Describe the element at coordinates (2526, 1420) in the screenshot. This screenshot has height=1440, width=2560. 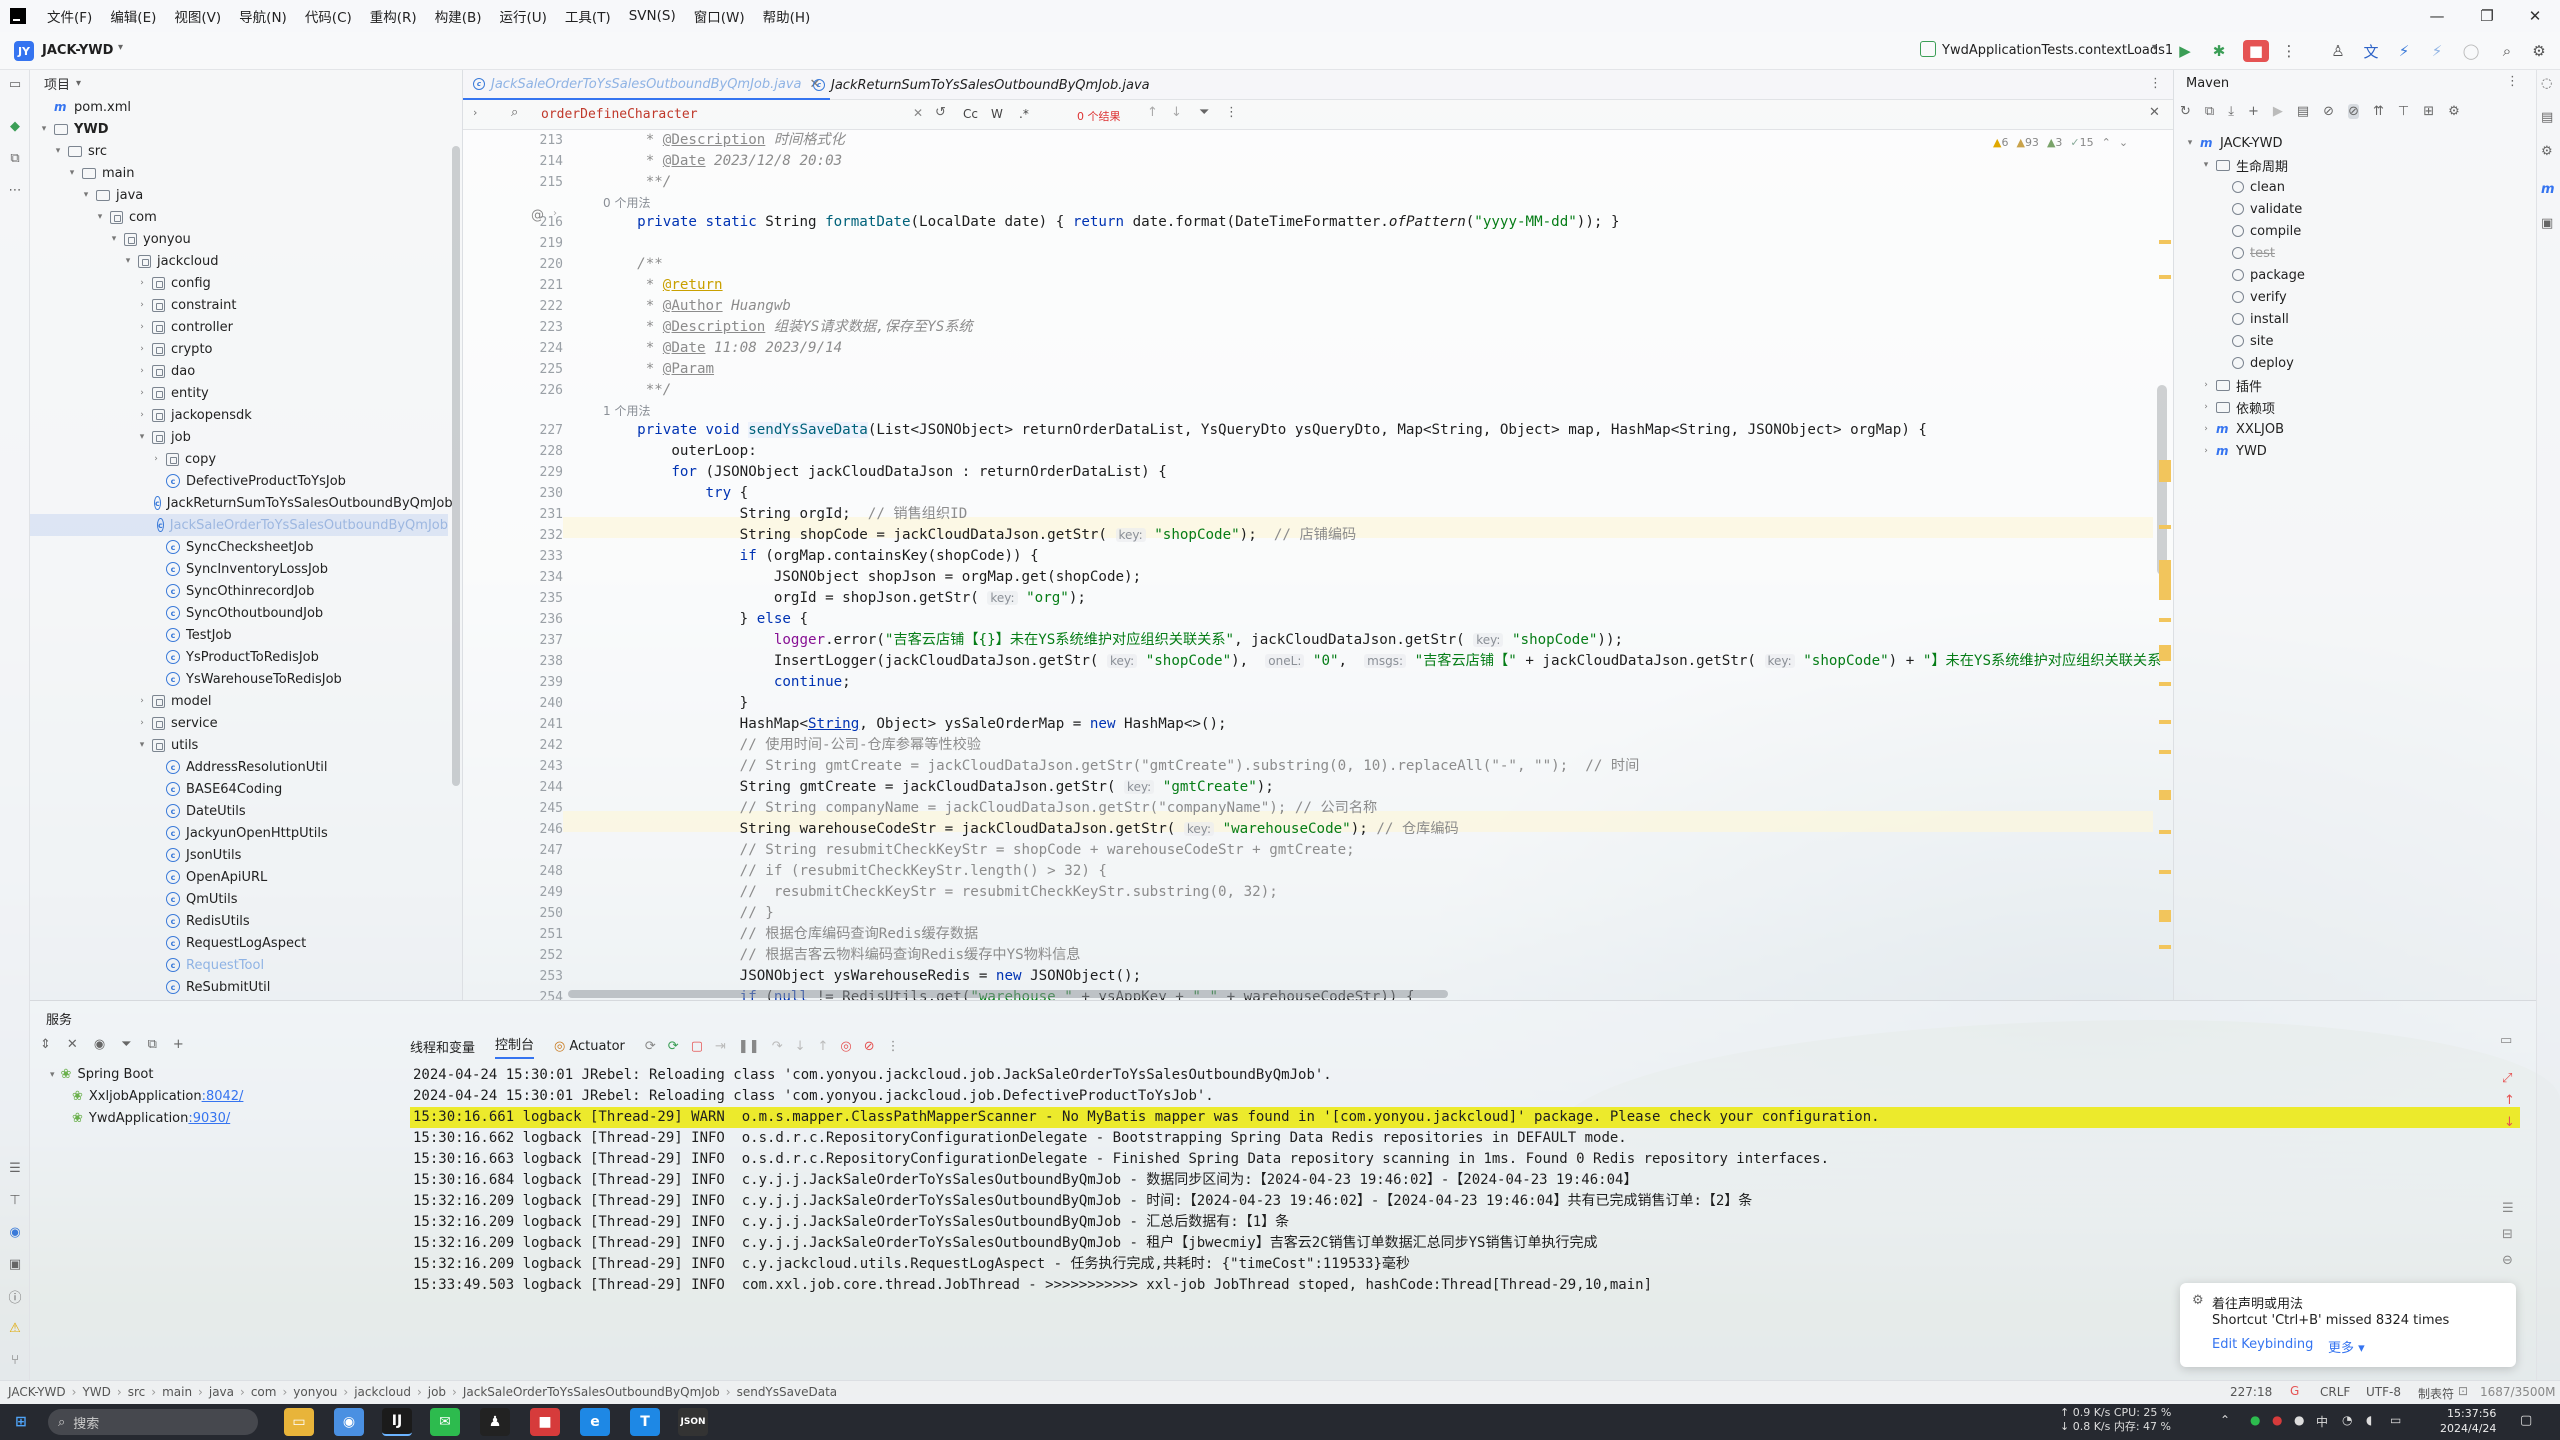
I see `notification-center-icon: ▢` at that location.